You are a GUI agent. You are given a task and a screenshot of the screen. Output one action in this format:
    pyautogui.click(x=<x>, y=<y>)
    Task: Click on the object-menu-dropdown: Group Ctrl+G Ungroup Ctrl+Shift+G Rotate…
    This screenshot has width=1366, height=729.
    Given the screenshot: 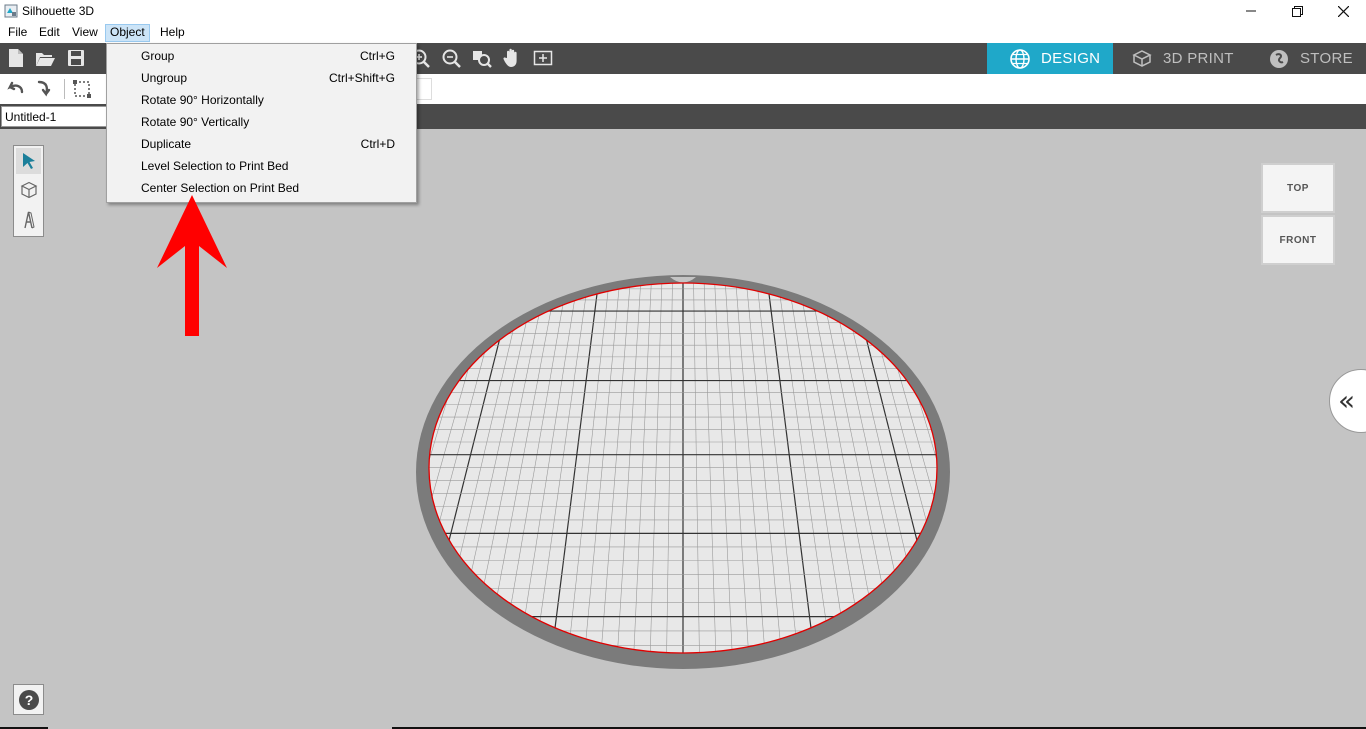 What is the action you would take?
    pyautogui.click(x=261, y=123)
    